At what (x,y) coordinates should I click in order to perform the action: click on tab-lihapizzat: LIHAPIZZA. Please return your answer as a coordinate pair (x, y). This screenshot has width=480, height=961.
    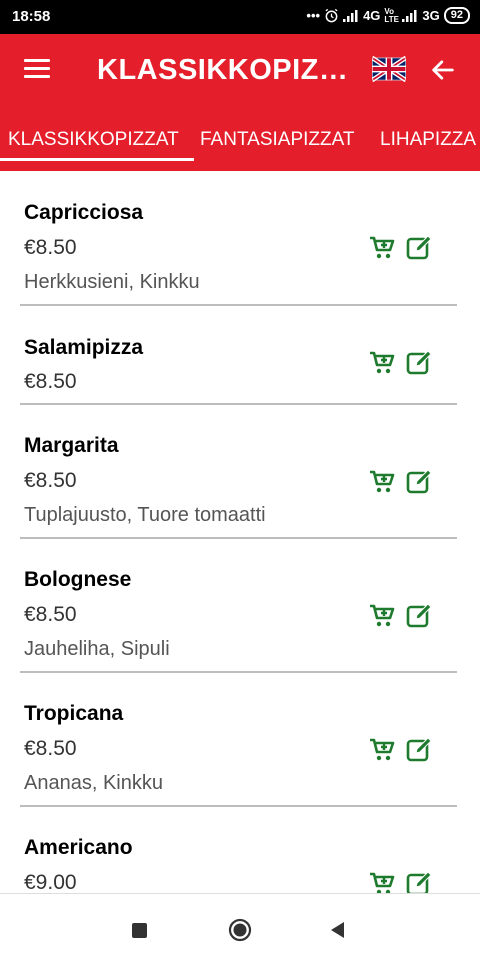
    Looking at the image, I should click on (428, 140).